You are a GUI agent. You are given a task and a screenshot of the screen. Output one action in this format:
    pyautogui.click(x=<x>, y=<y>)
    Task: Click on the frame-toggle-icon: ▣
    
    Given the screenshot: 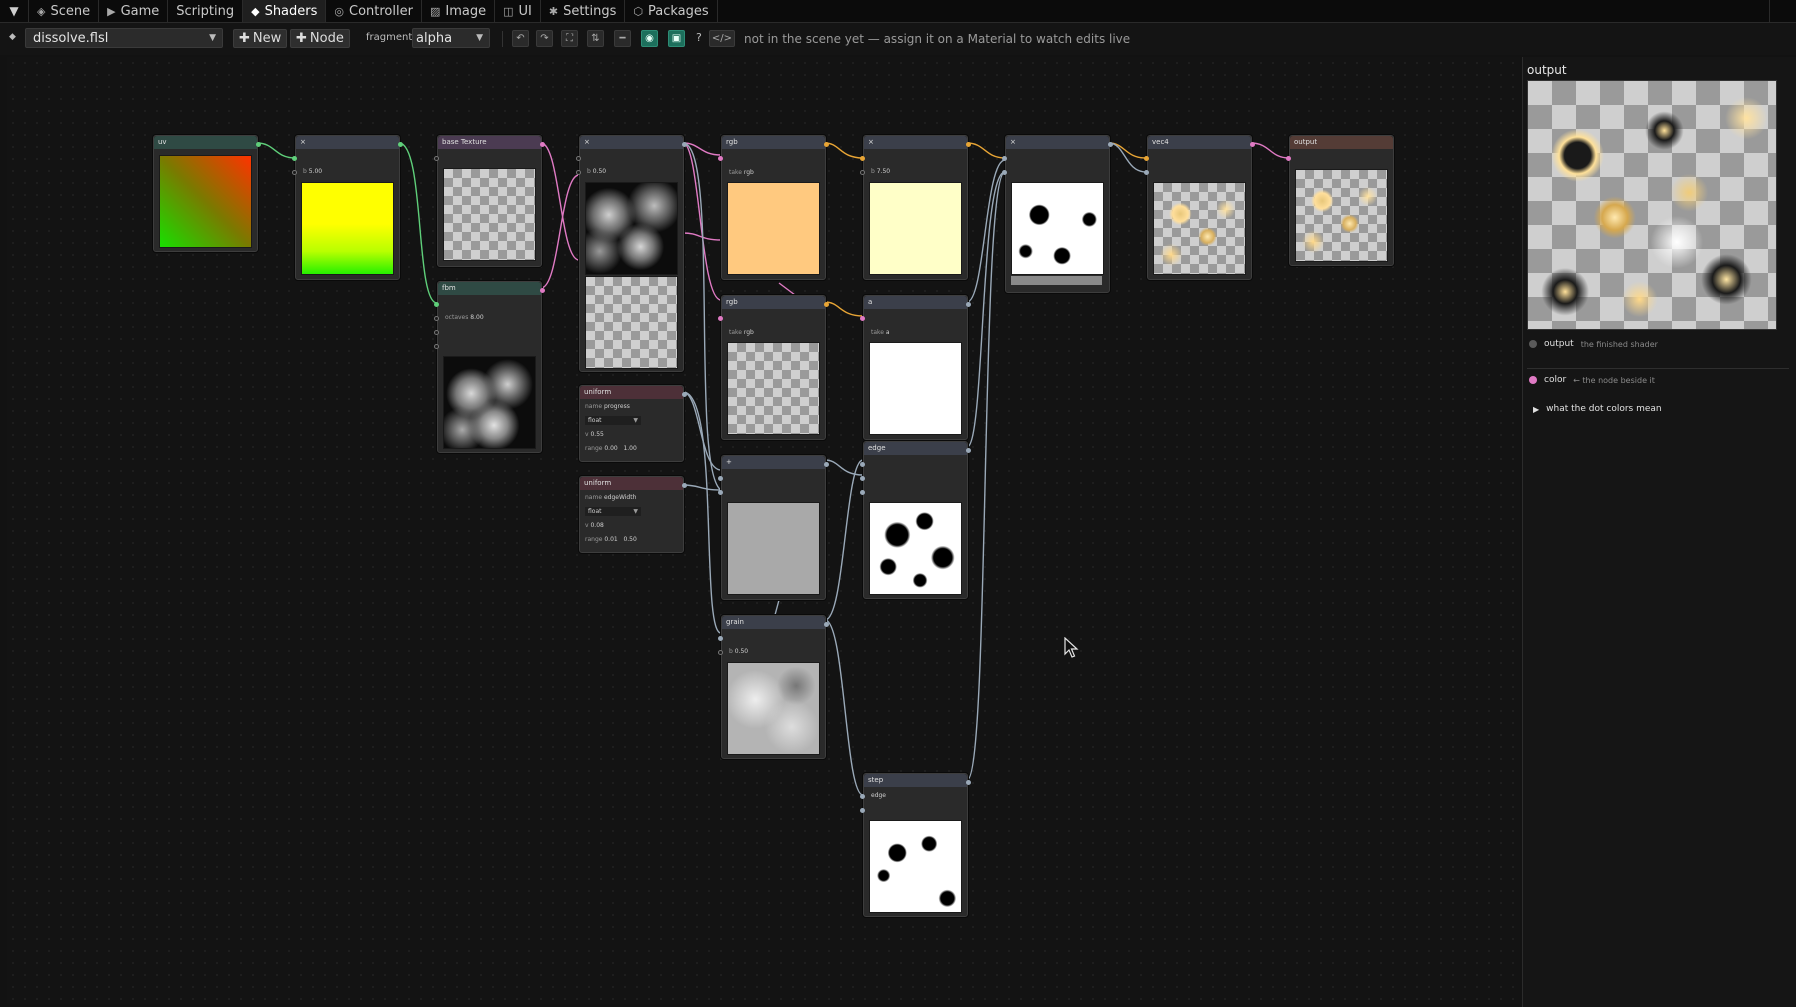 What is the action you would take?
    pyautogui.click(x=676, y=38)
    